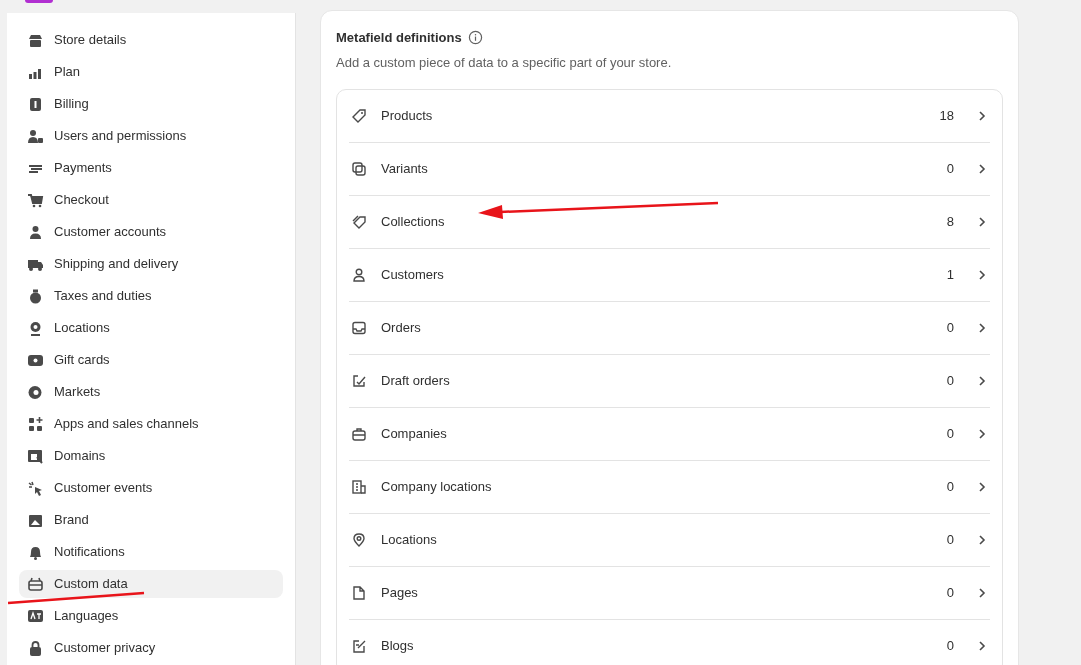 Image resolution: width=1081 pixels, height=665 pixels. What do you see at coordinates (437, 487) in the screenshot?
I see `row-label: Company locations` at bounding box center [437, 487].